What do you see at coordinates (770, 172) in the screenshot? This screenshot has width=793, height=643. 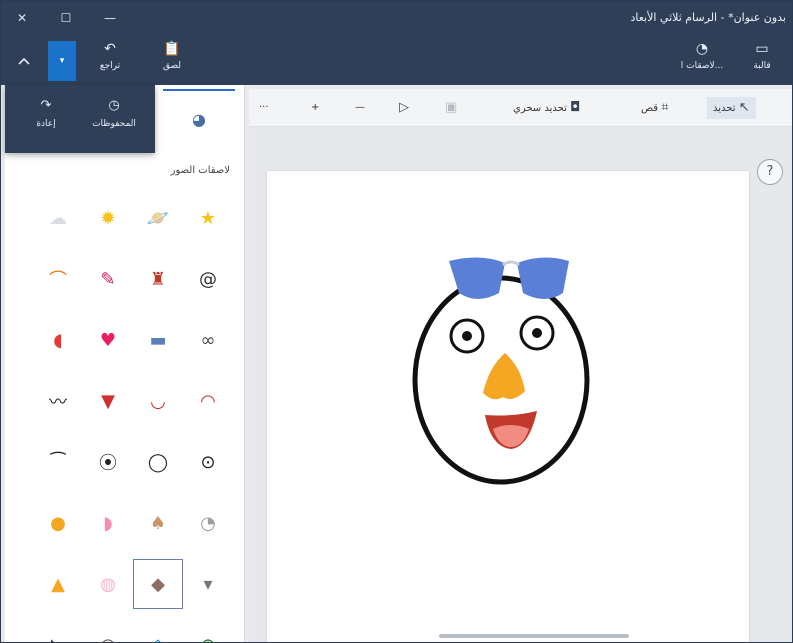 I see `help-button: ?` at bounding box center [770, 172].